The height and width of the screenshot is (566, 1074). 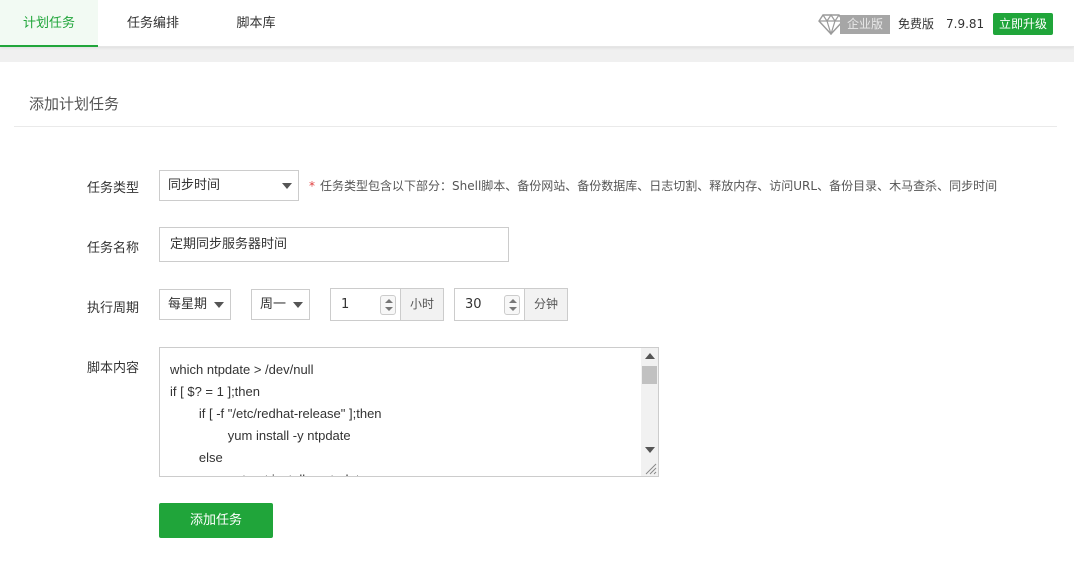 I want to click on required-star: *, so click(x=312, y=186).